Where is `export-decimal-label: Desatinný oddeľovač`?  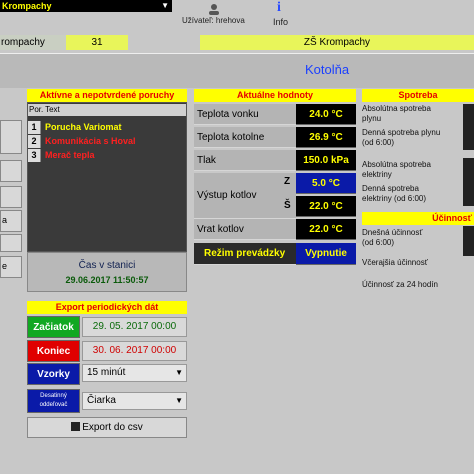
export-decimal-label: Desatinný oddeľovač is located at coordinates (53, 401).